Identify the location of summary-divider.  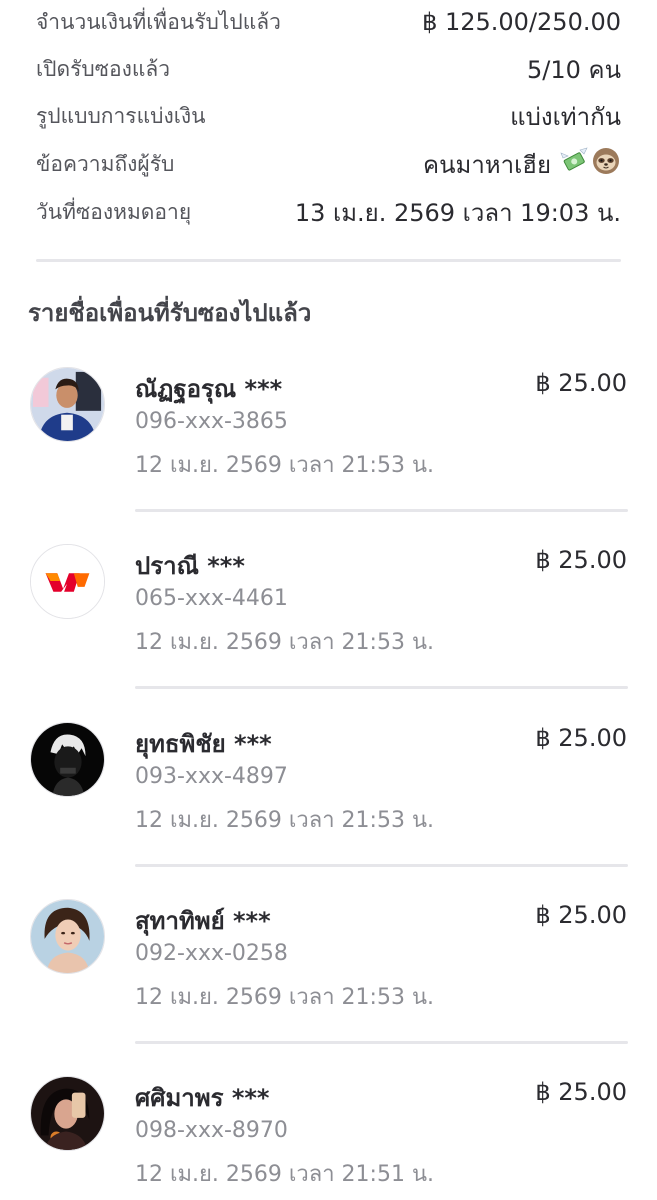
(328, 260).